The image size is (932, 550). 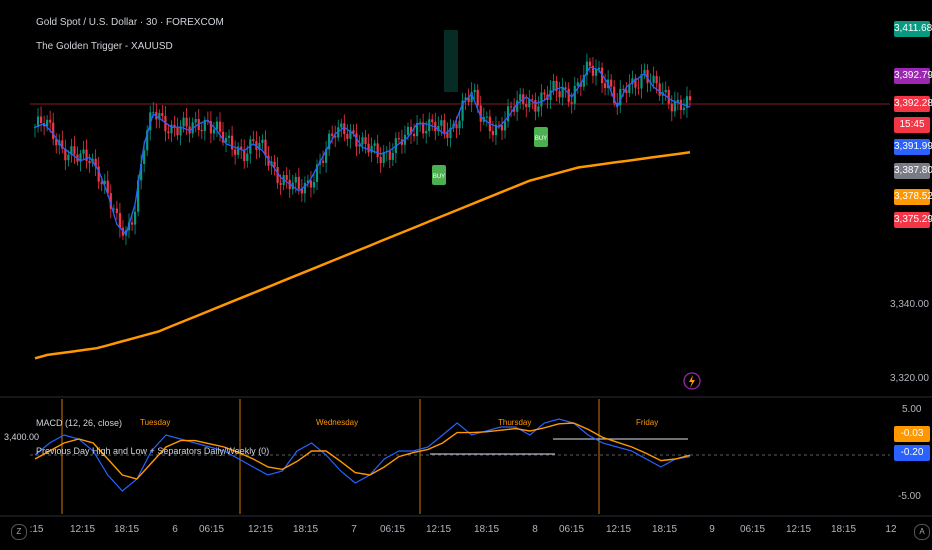 I want to click on day-separators, so click(x=330, y=456).